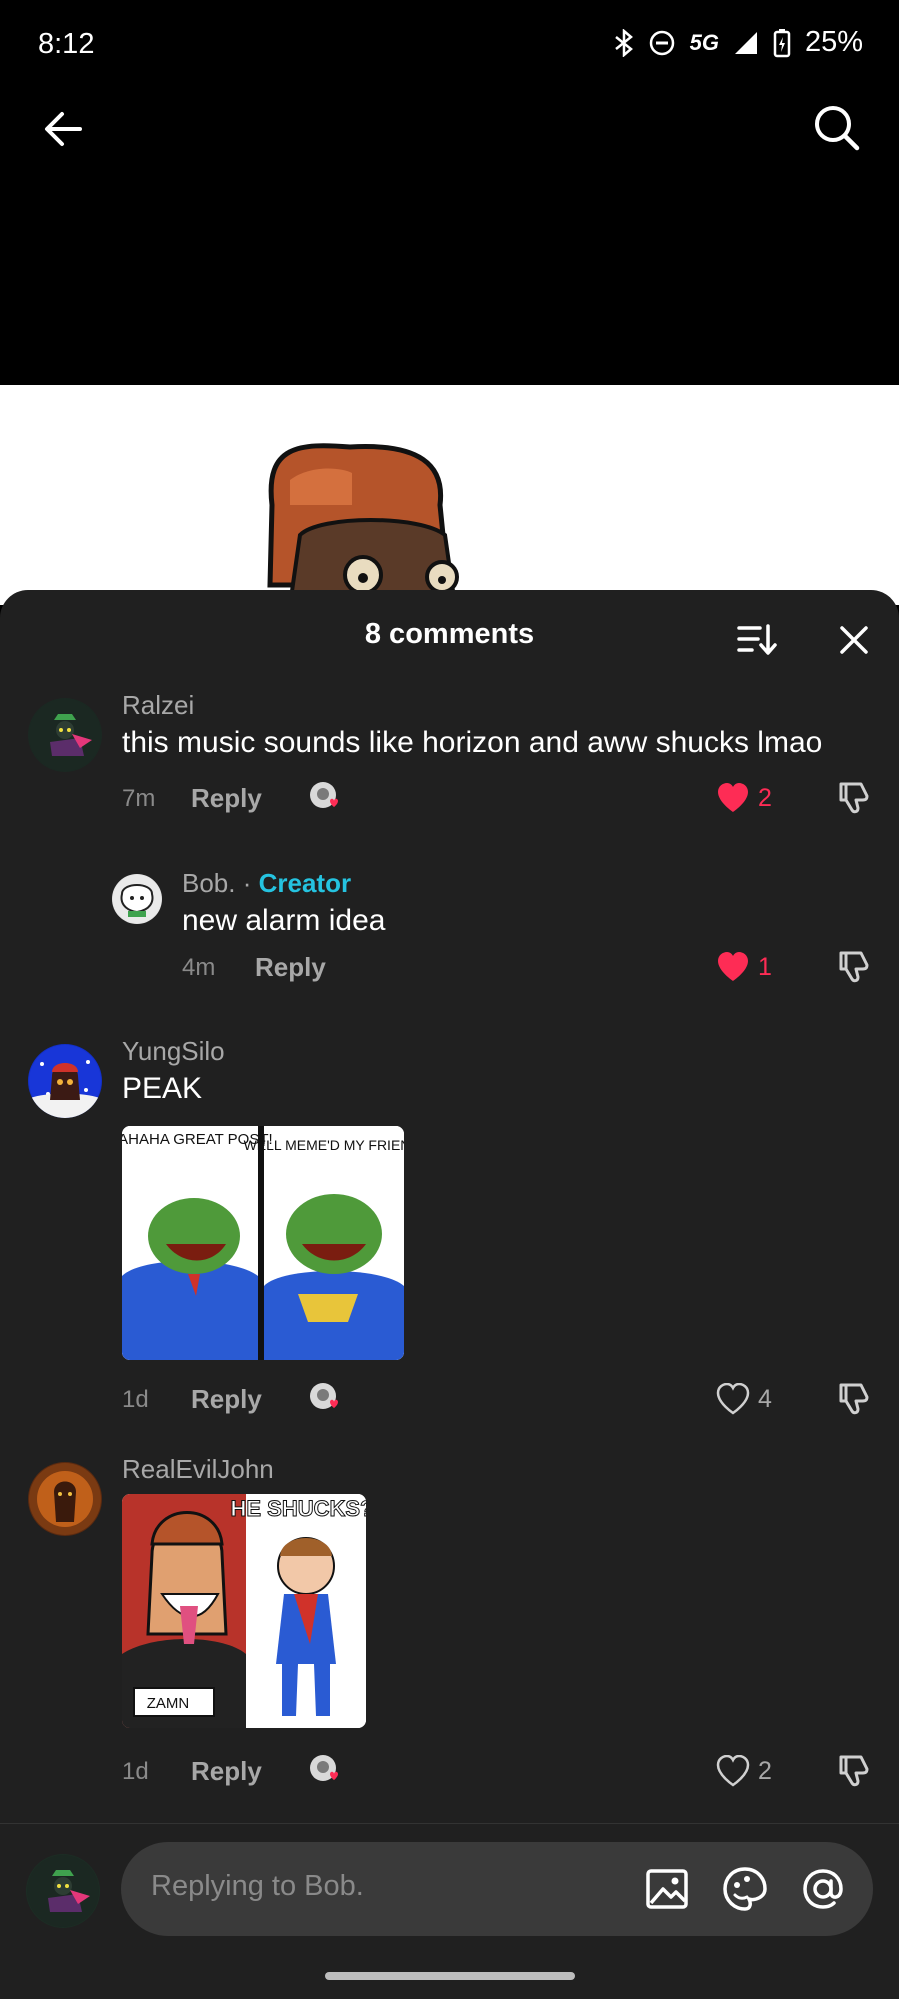 This screenshot has height=1999, width=899. I want to click on status-icons: 5G 25%, so click(738, 42).